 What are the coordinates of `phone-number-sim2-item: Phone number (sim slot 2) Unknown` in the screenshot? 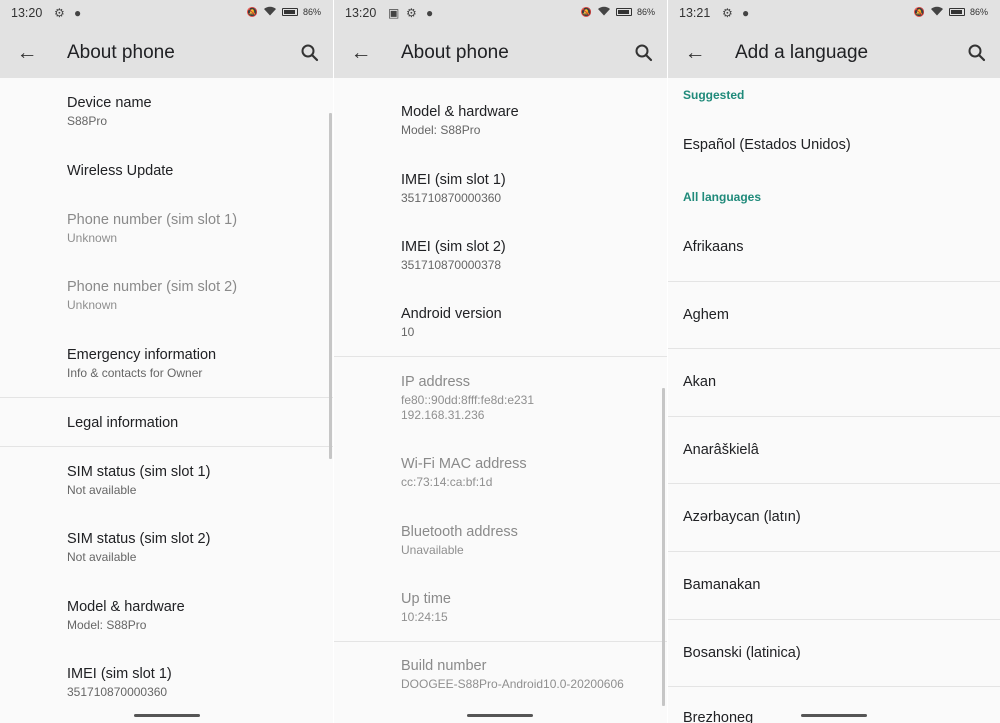 It's located at (196, 295).